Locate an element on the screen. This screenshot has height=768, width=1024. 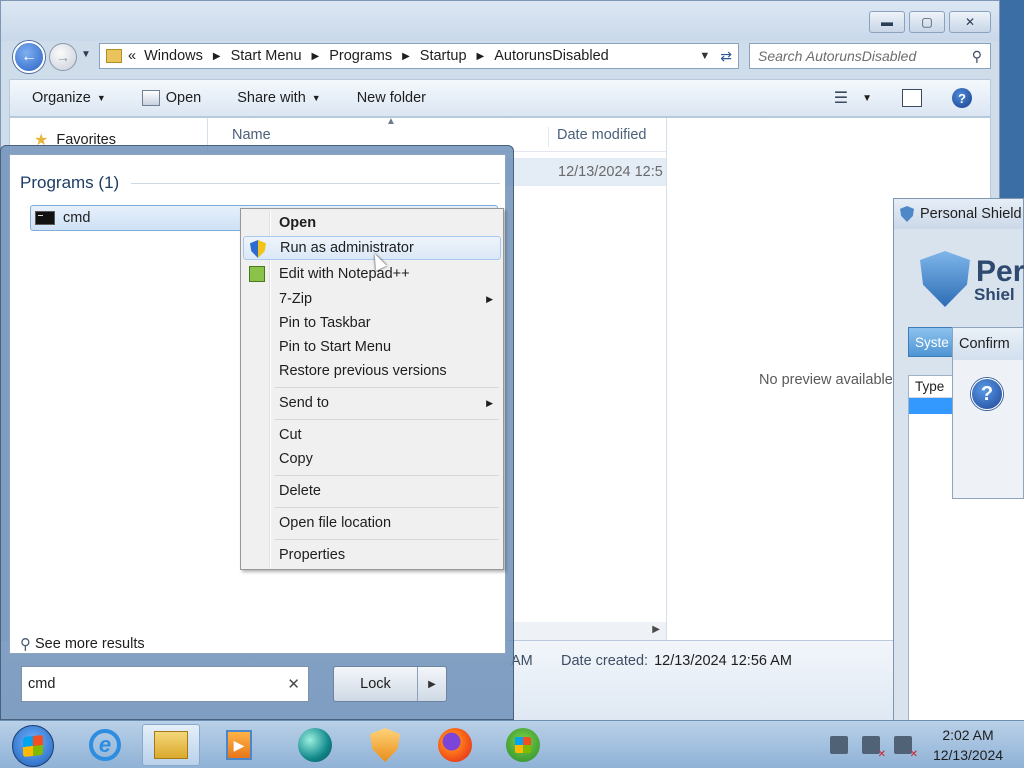
maximize-button: ▢ is located at coordinates (927, 22).